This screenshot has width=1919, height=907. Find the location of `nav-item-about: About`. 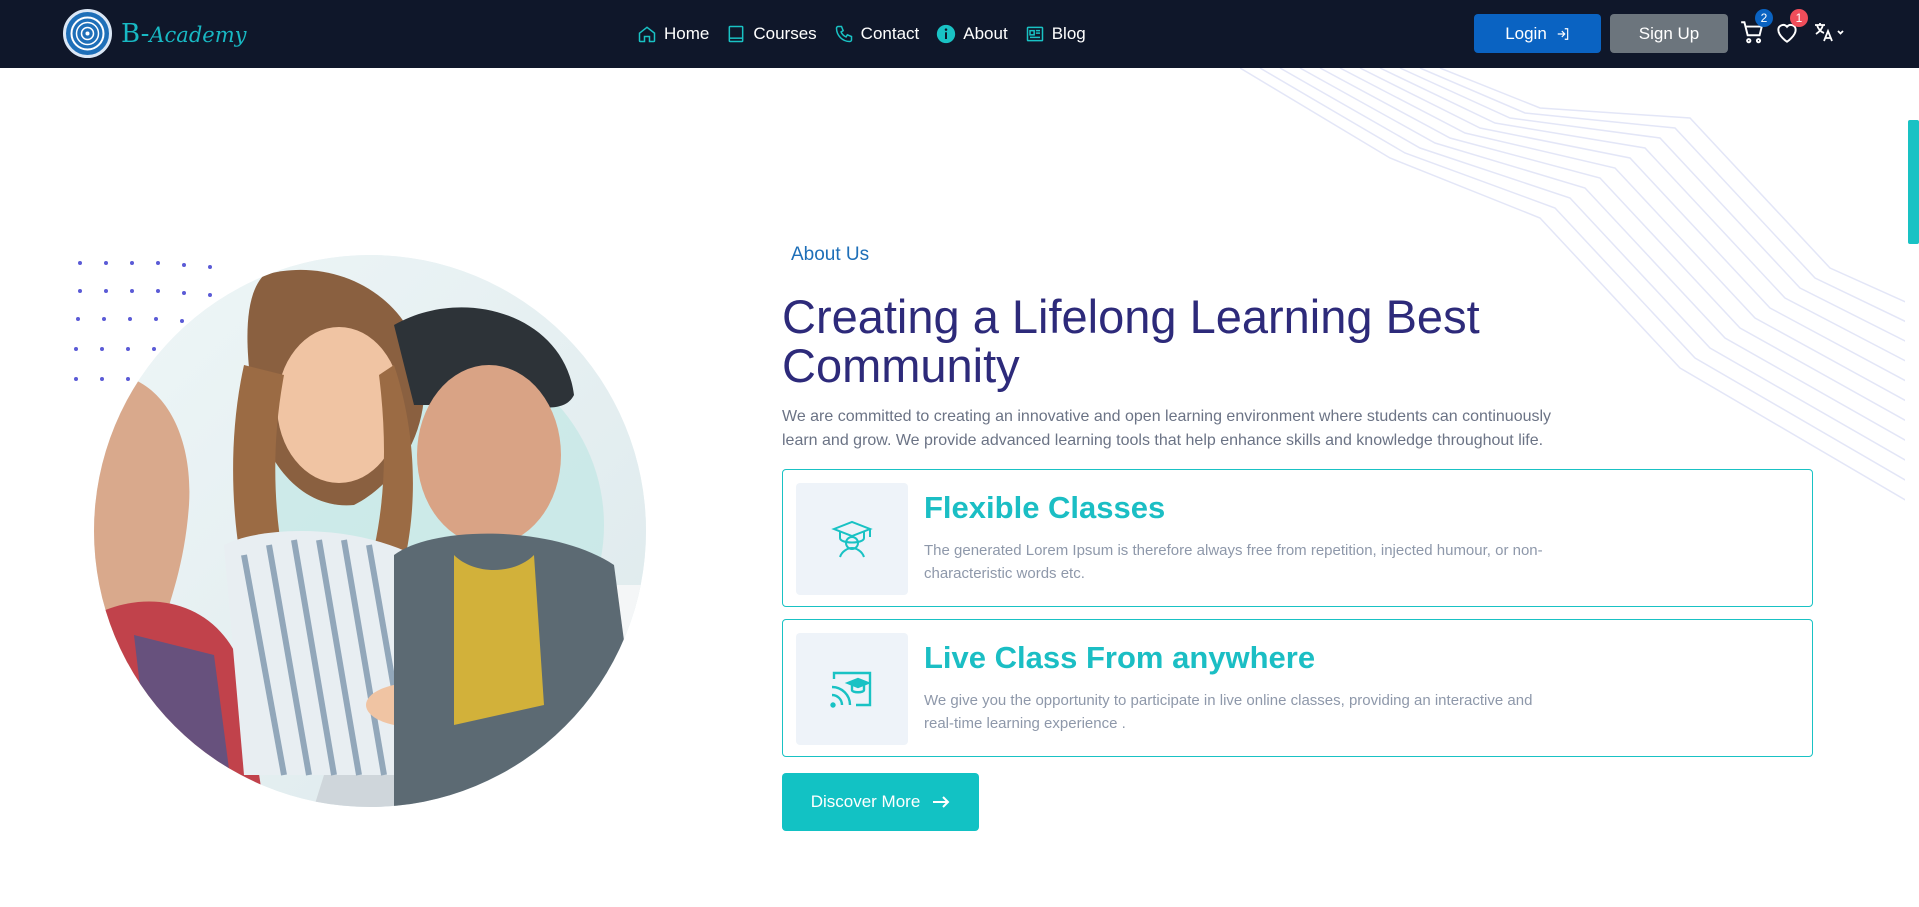

nav-item-about: About is located at coordinates (972, 34).